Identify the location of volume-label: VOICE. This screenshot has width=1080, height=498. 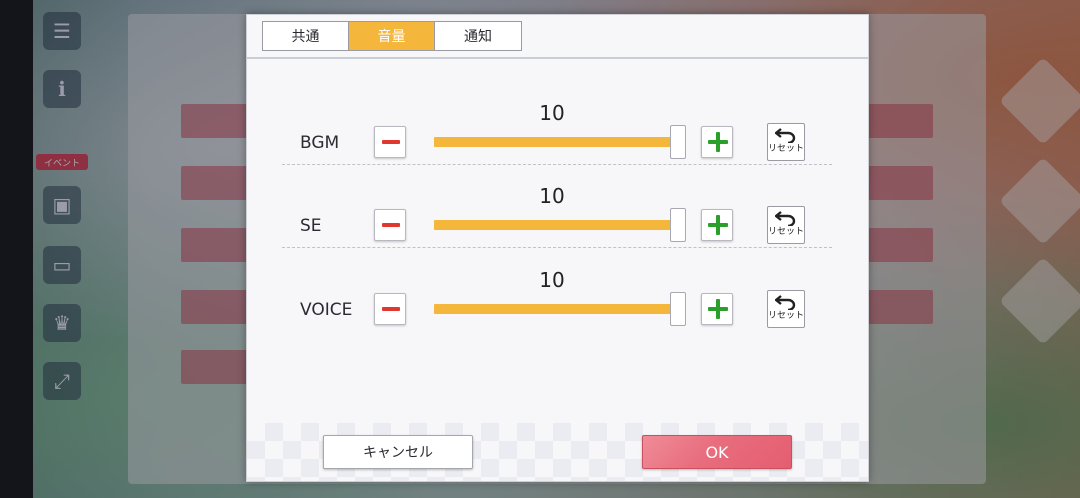
(326, 310).